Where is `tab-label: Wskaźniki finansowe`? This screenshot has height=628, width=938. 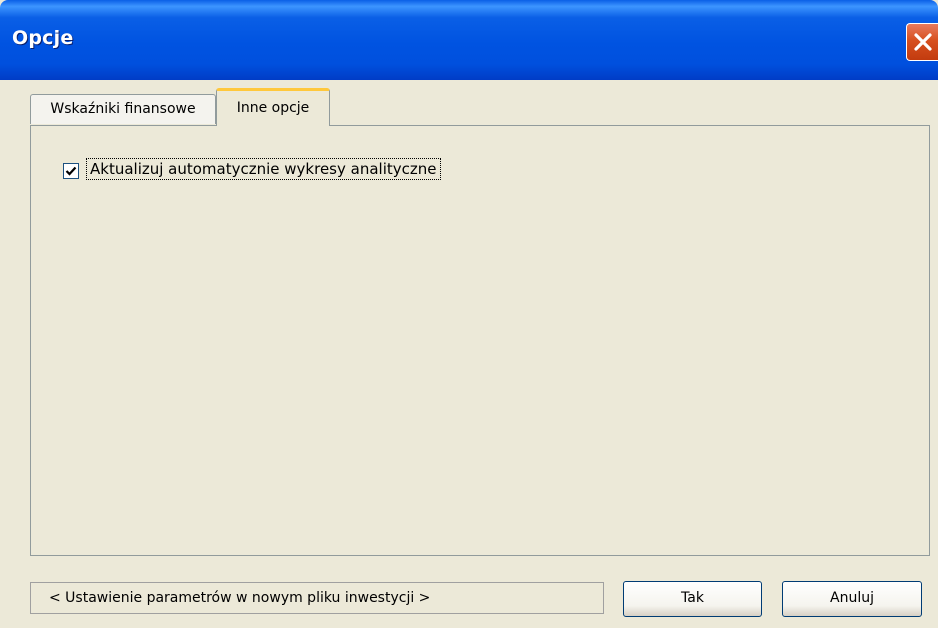 tab-label: Wskaźniki finansowe is located at coordinates (123, 109).